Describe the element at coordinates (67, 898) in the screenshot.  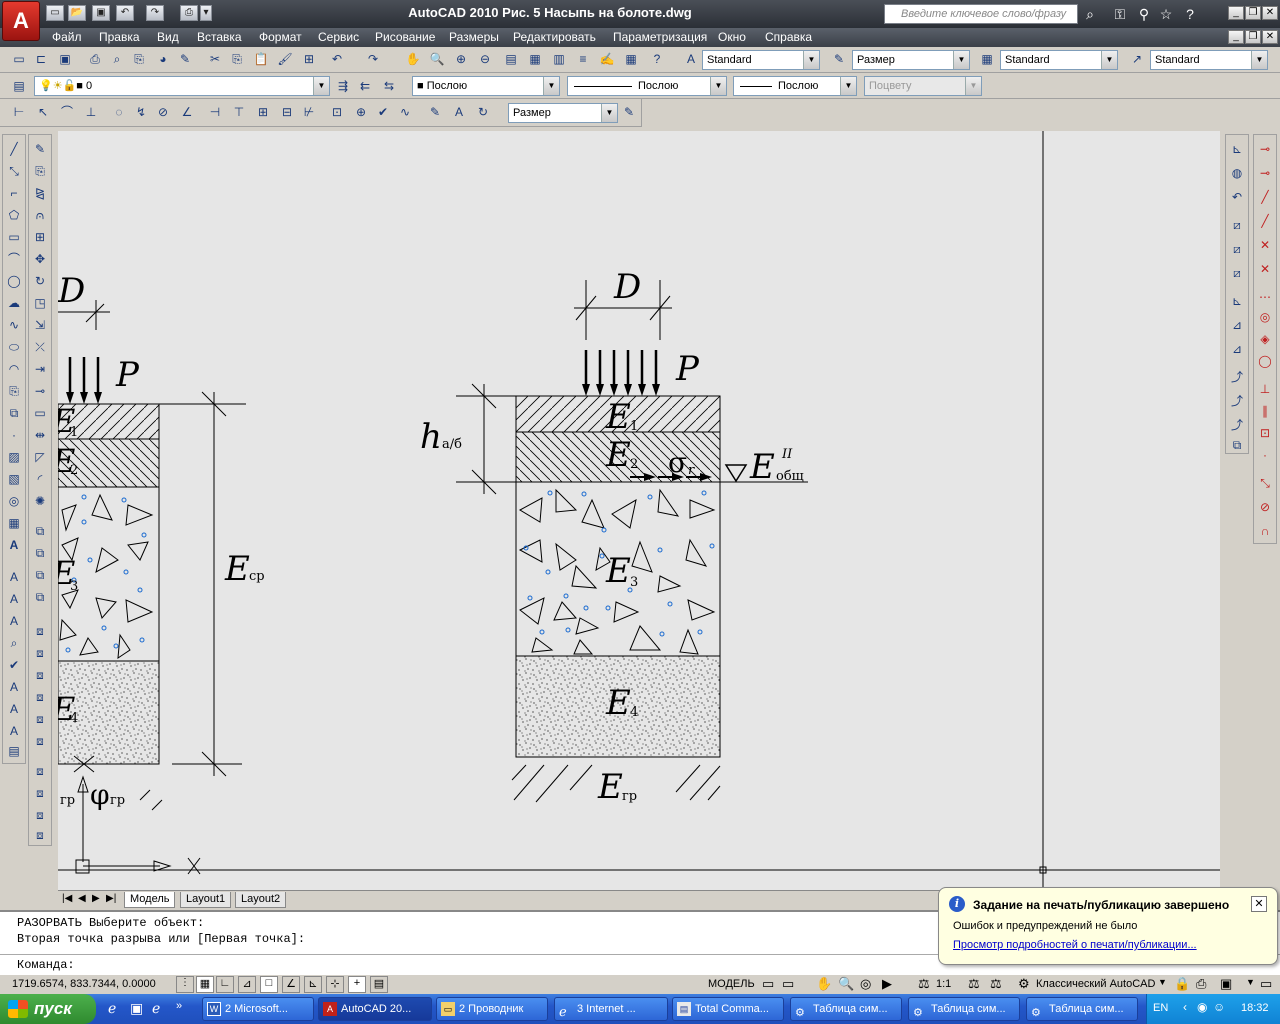
I see `tab-first-icon: |◀` at that location.